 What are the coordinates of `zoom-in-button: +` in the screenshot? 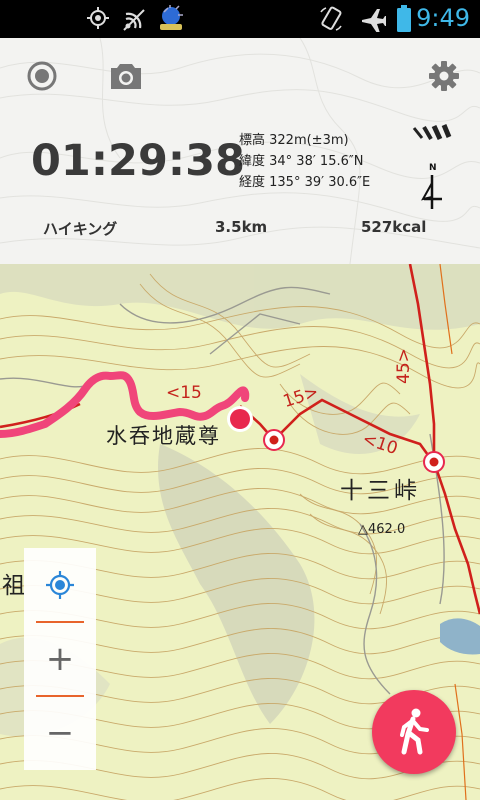 It's located at (60, 659).